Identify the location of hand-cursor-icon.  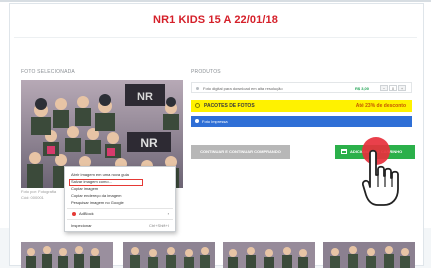
(380, 177).